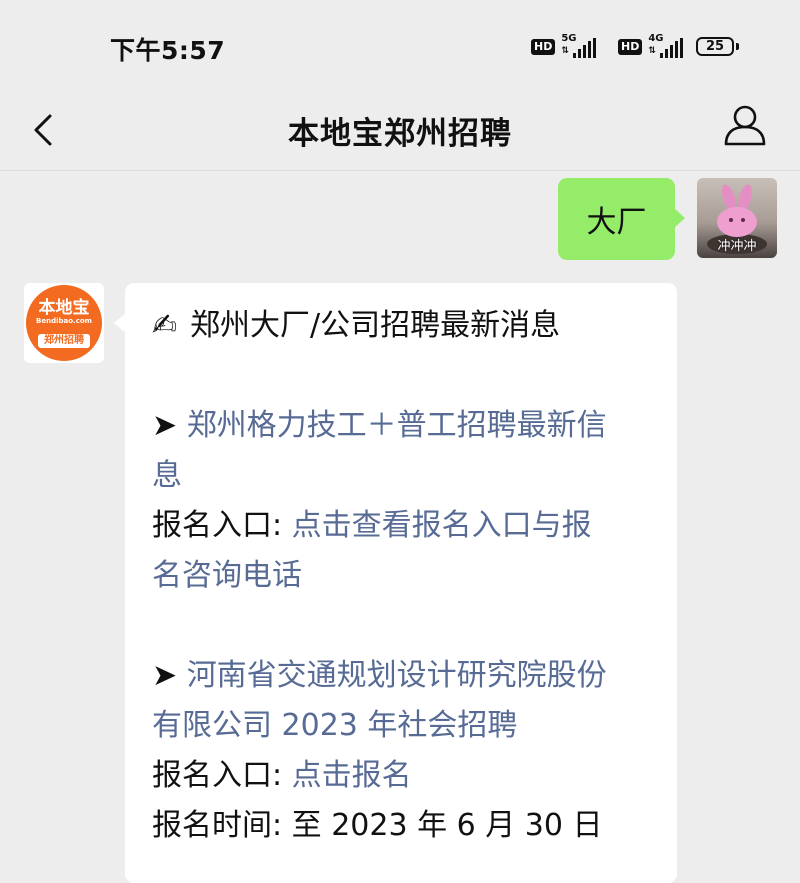 The width and height of the screenshot is (800, 883). I want to click on message-headline: ✍ 郑州大厂/公司招聘最新消息, so click(402, 326).